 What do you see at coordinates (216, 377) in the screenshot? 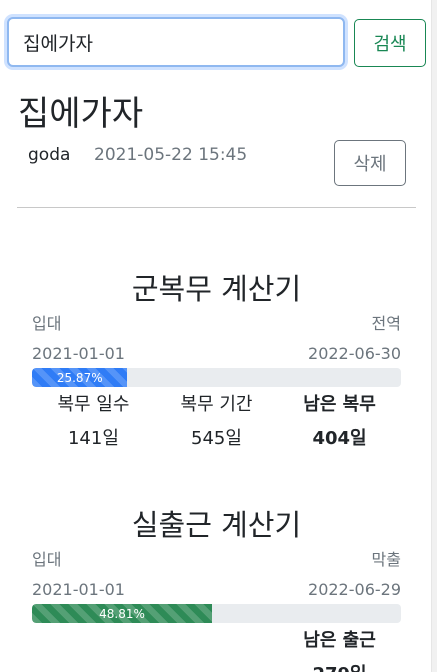
I see `military-progress-bar: 25.87%` at bounding box center [216, 377].